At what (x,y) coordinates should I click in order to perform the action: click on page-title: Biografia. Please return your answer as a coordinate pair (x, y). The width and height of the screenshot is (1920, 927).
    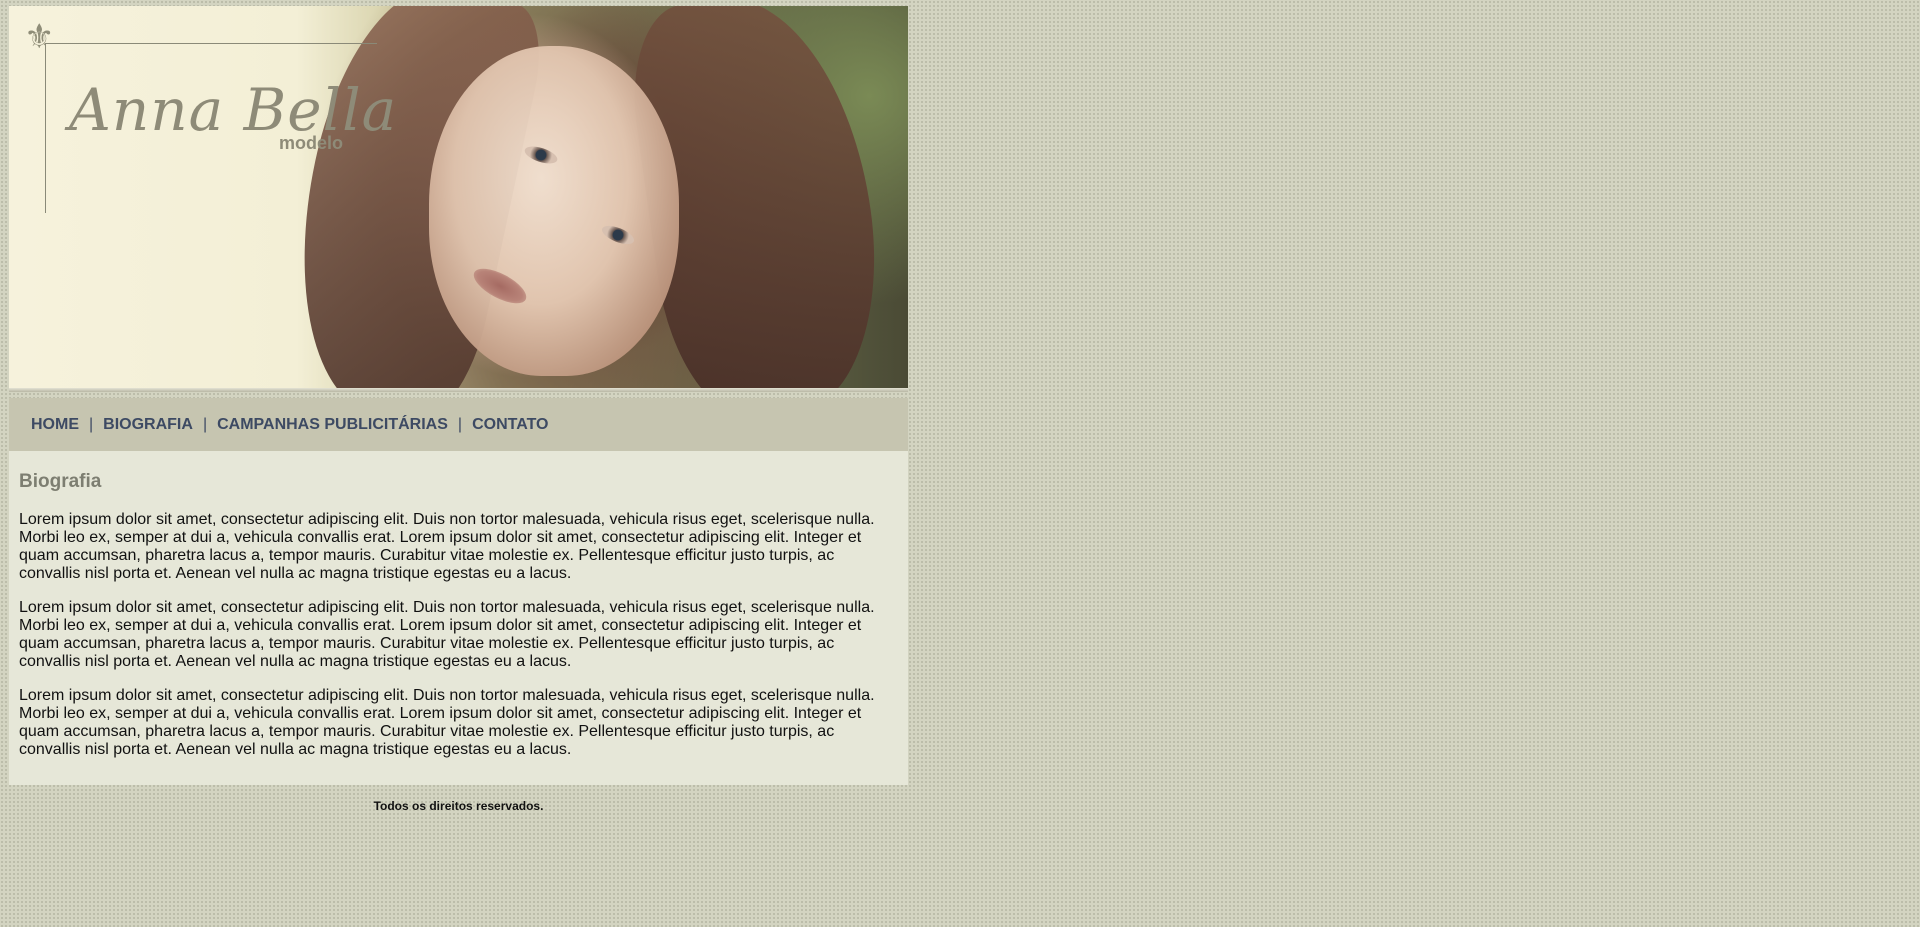
    Looking at the image, I should click on (60, 481).